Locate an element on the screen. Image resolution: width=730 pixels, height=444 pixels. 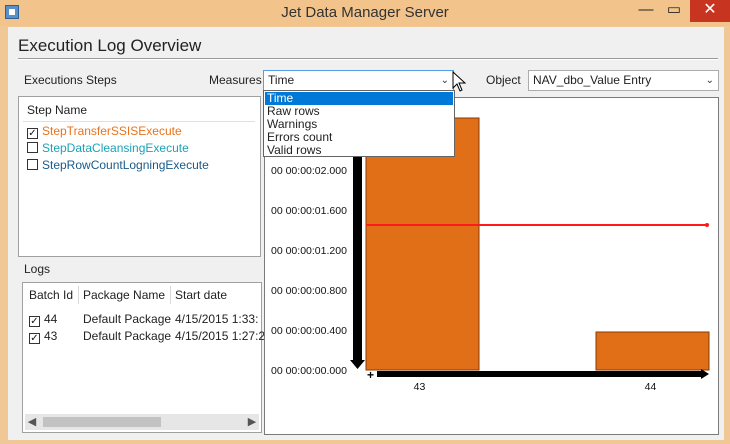
x-tick-label: 43 is located at coordinates (420, 387).